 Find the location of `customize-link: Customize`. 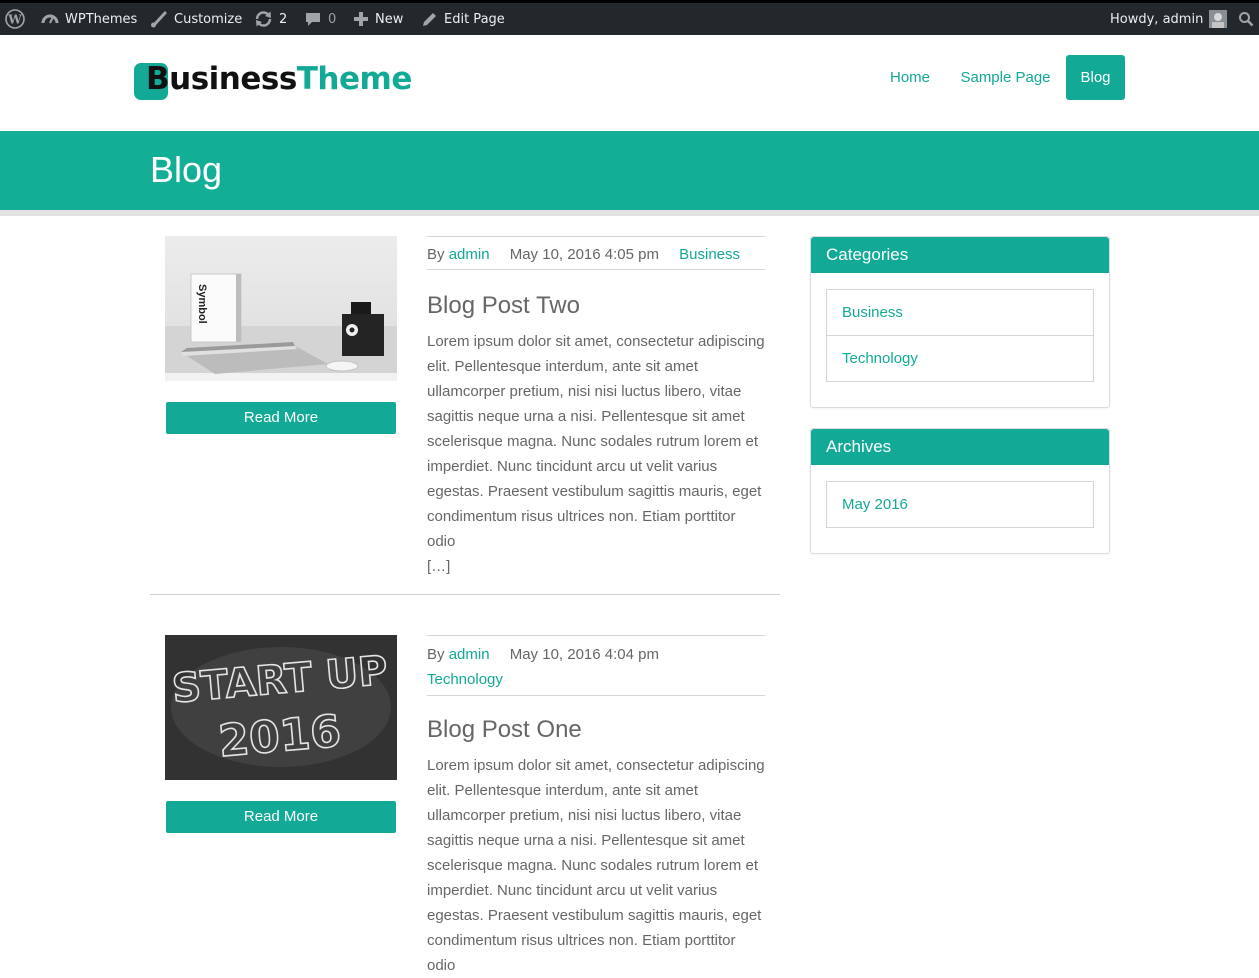

customize-link: Customize is located at coordinates (196, 19).